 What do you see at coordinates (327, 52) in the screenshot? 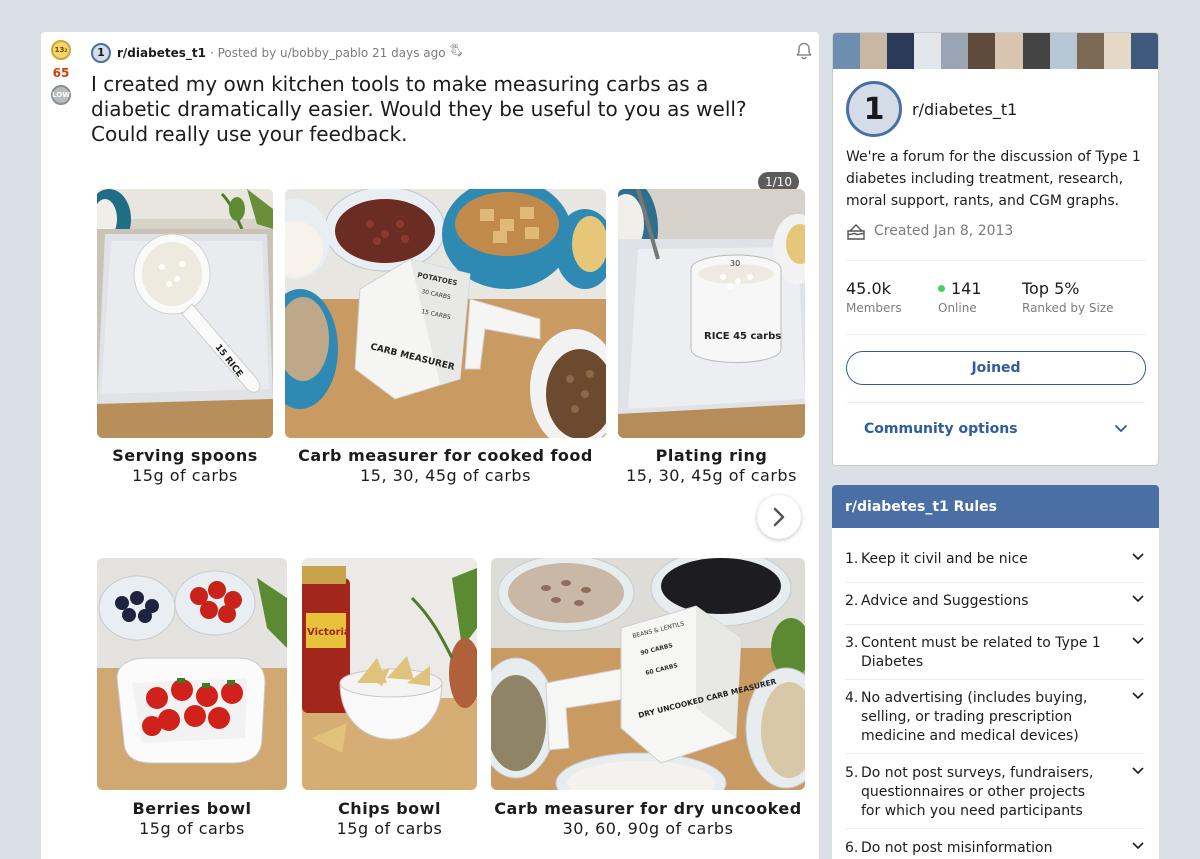
I see `posted-by: · Posted by u/bobby_pablo 21 days ago` at bounding box center [327, 52].